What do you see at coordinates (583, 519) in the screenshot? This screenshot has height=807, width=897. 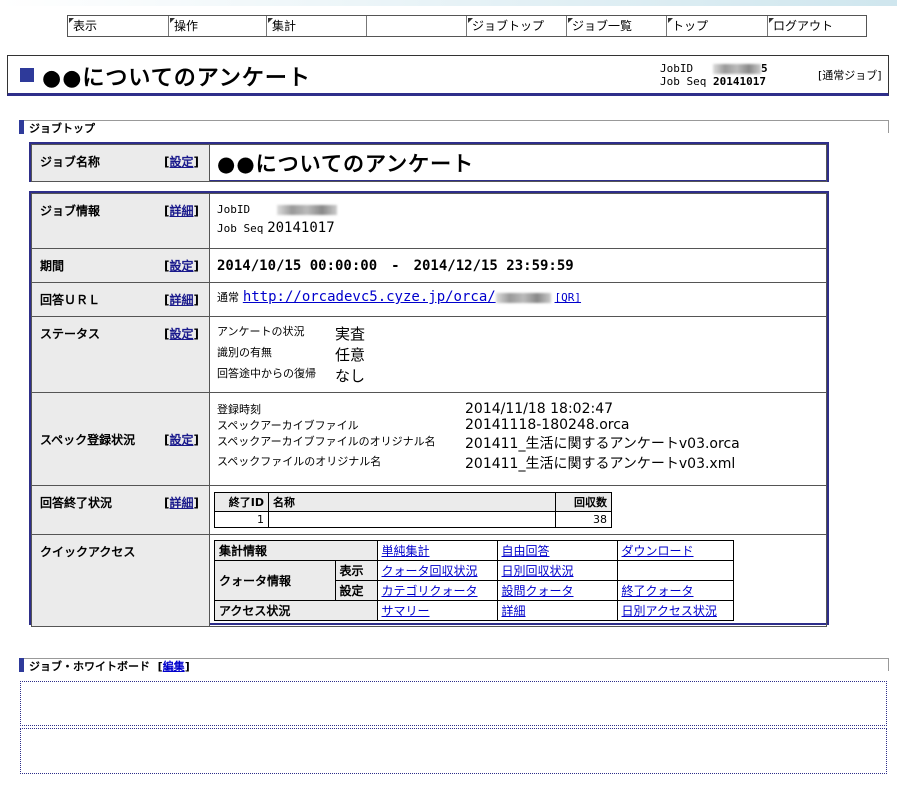 I see `count-cell: 38` at bounding box center [583, 519].